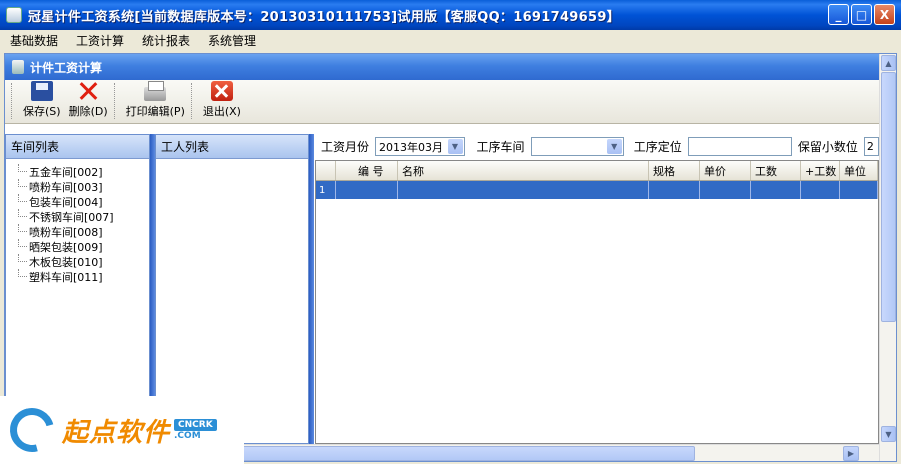 This screenshot has height=464, width=901. I want to click on brand-badge: CNCRK .COM, so click(195, 430).